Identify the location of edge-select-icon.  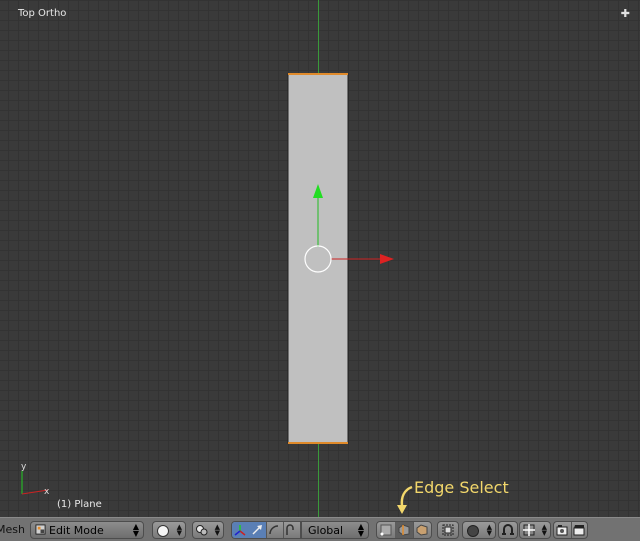
(404, 530).